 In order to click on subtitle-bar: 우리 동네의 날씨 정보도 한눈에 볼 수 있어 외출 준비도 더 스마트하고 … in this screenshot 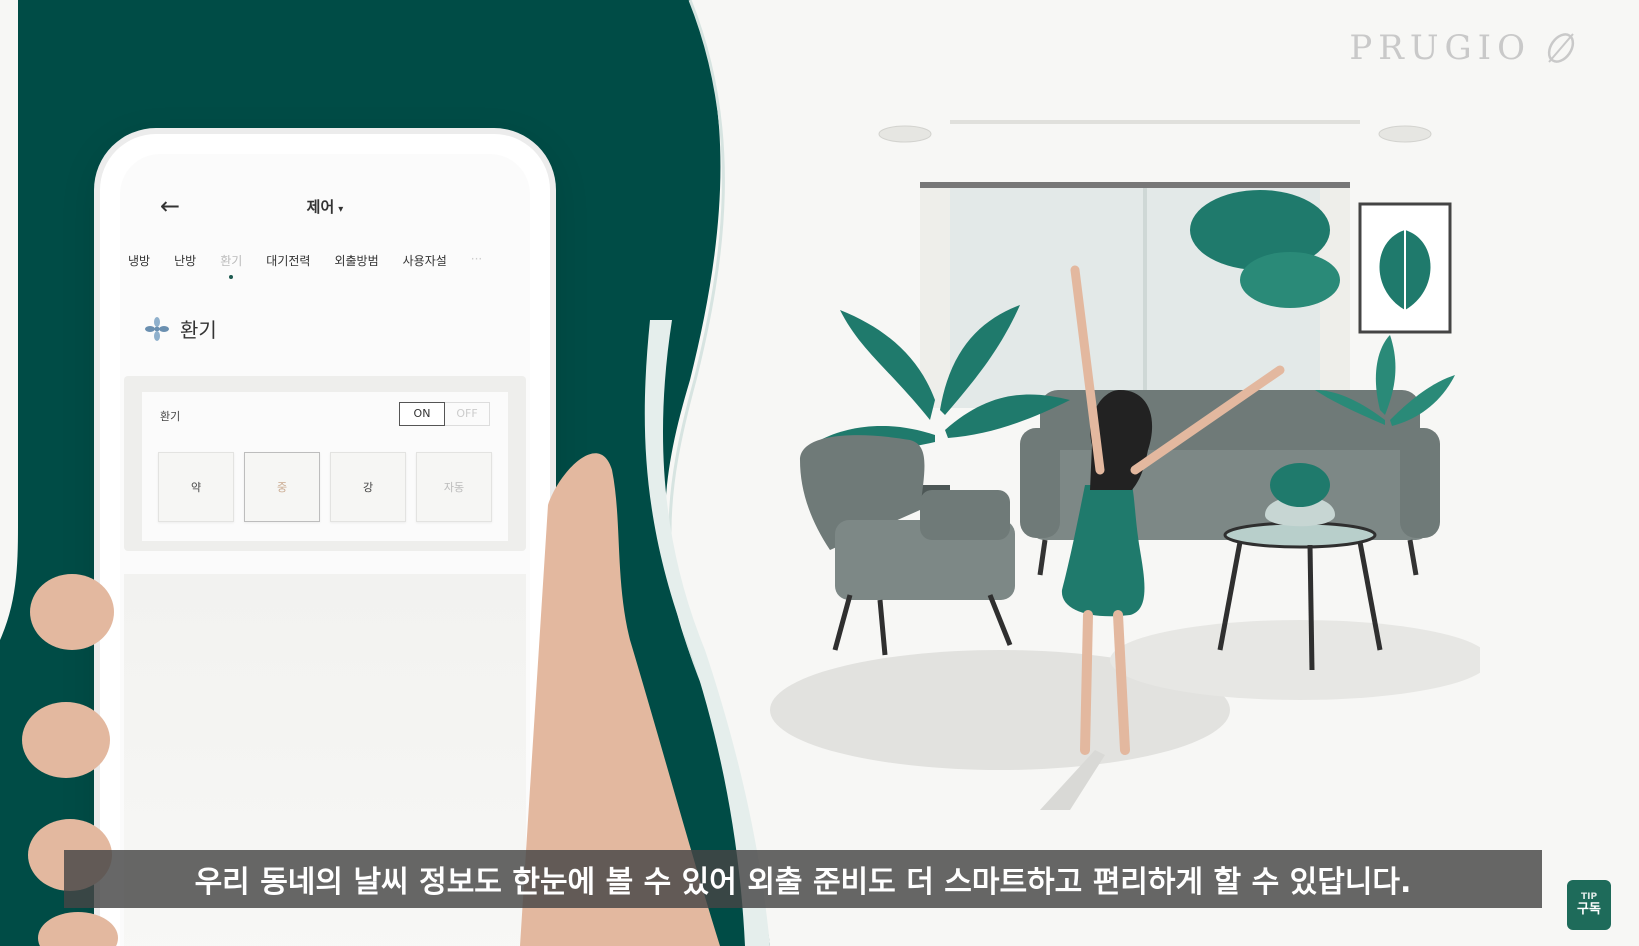, I will do `click(803, 879)`.